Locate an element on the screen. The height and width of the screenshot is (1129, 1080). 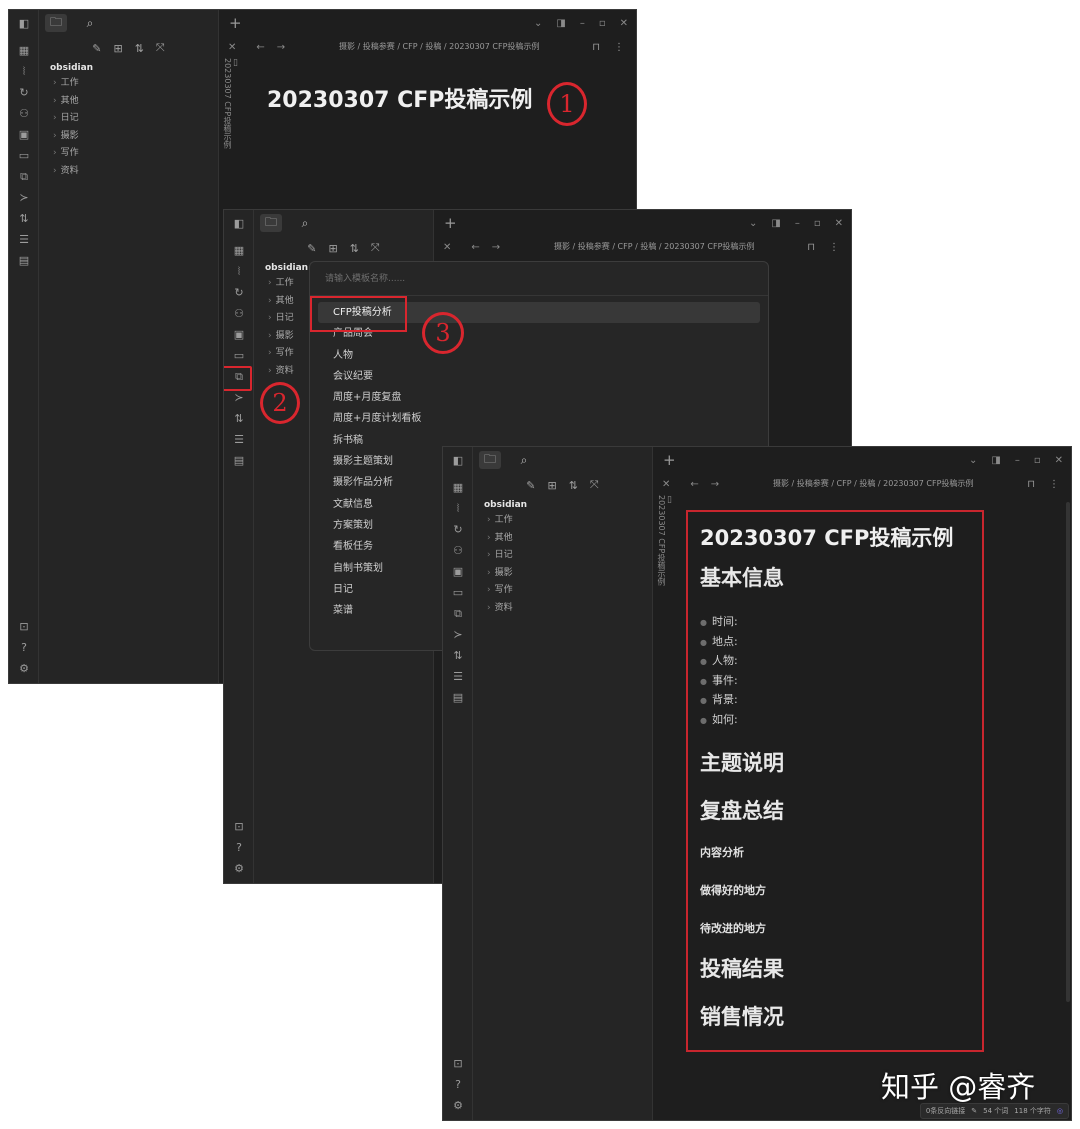
edit-icon: ✎ is located at coordinates (974, 1111).